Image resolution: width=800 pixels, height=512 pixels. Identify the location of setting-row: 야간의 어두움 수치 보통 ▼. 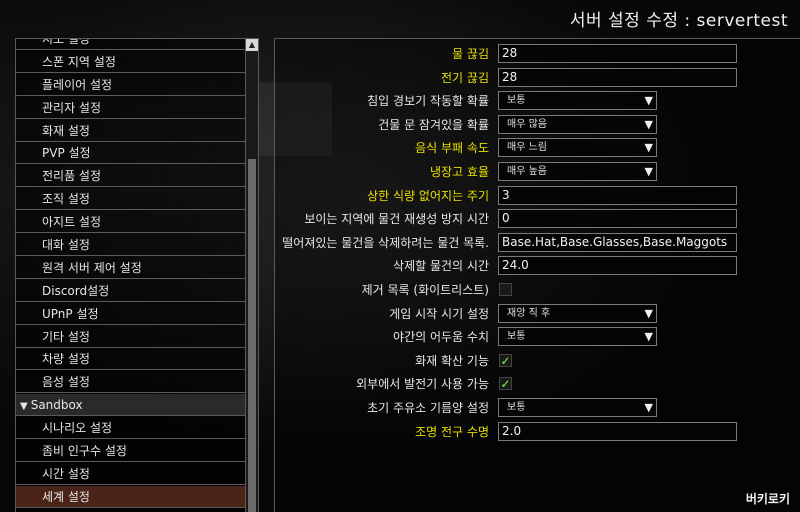
(537, 337).